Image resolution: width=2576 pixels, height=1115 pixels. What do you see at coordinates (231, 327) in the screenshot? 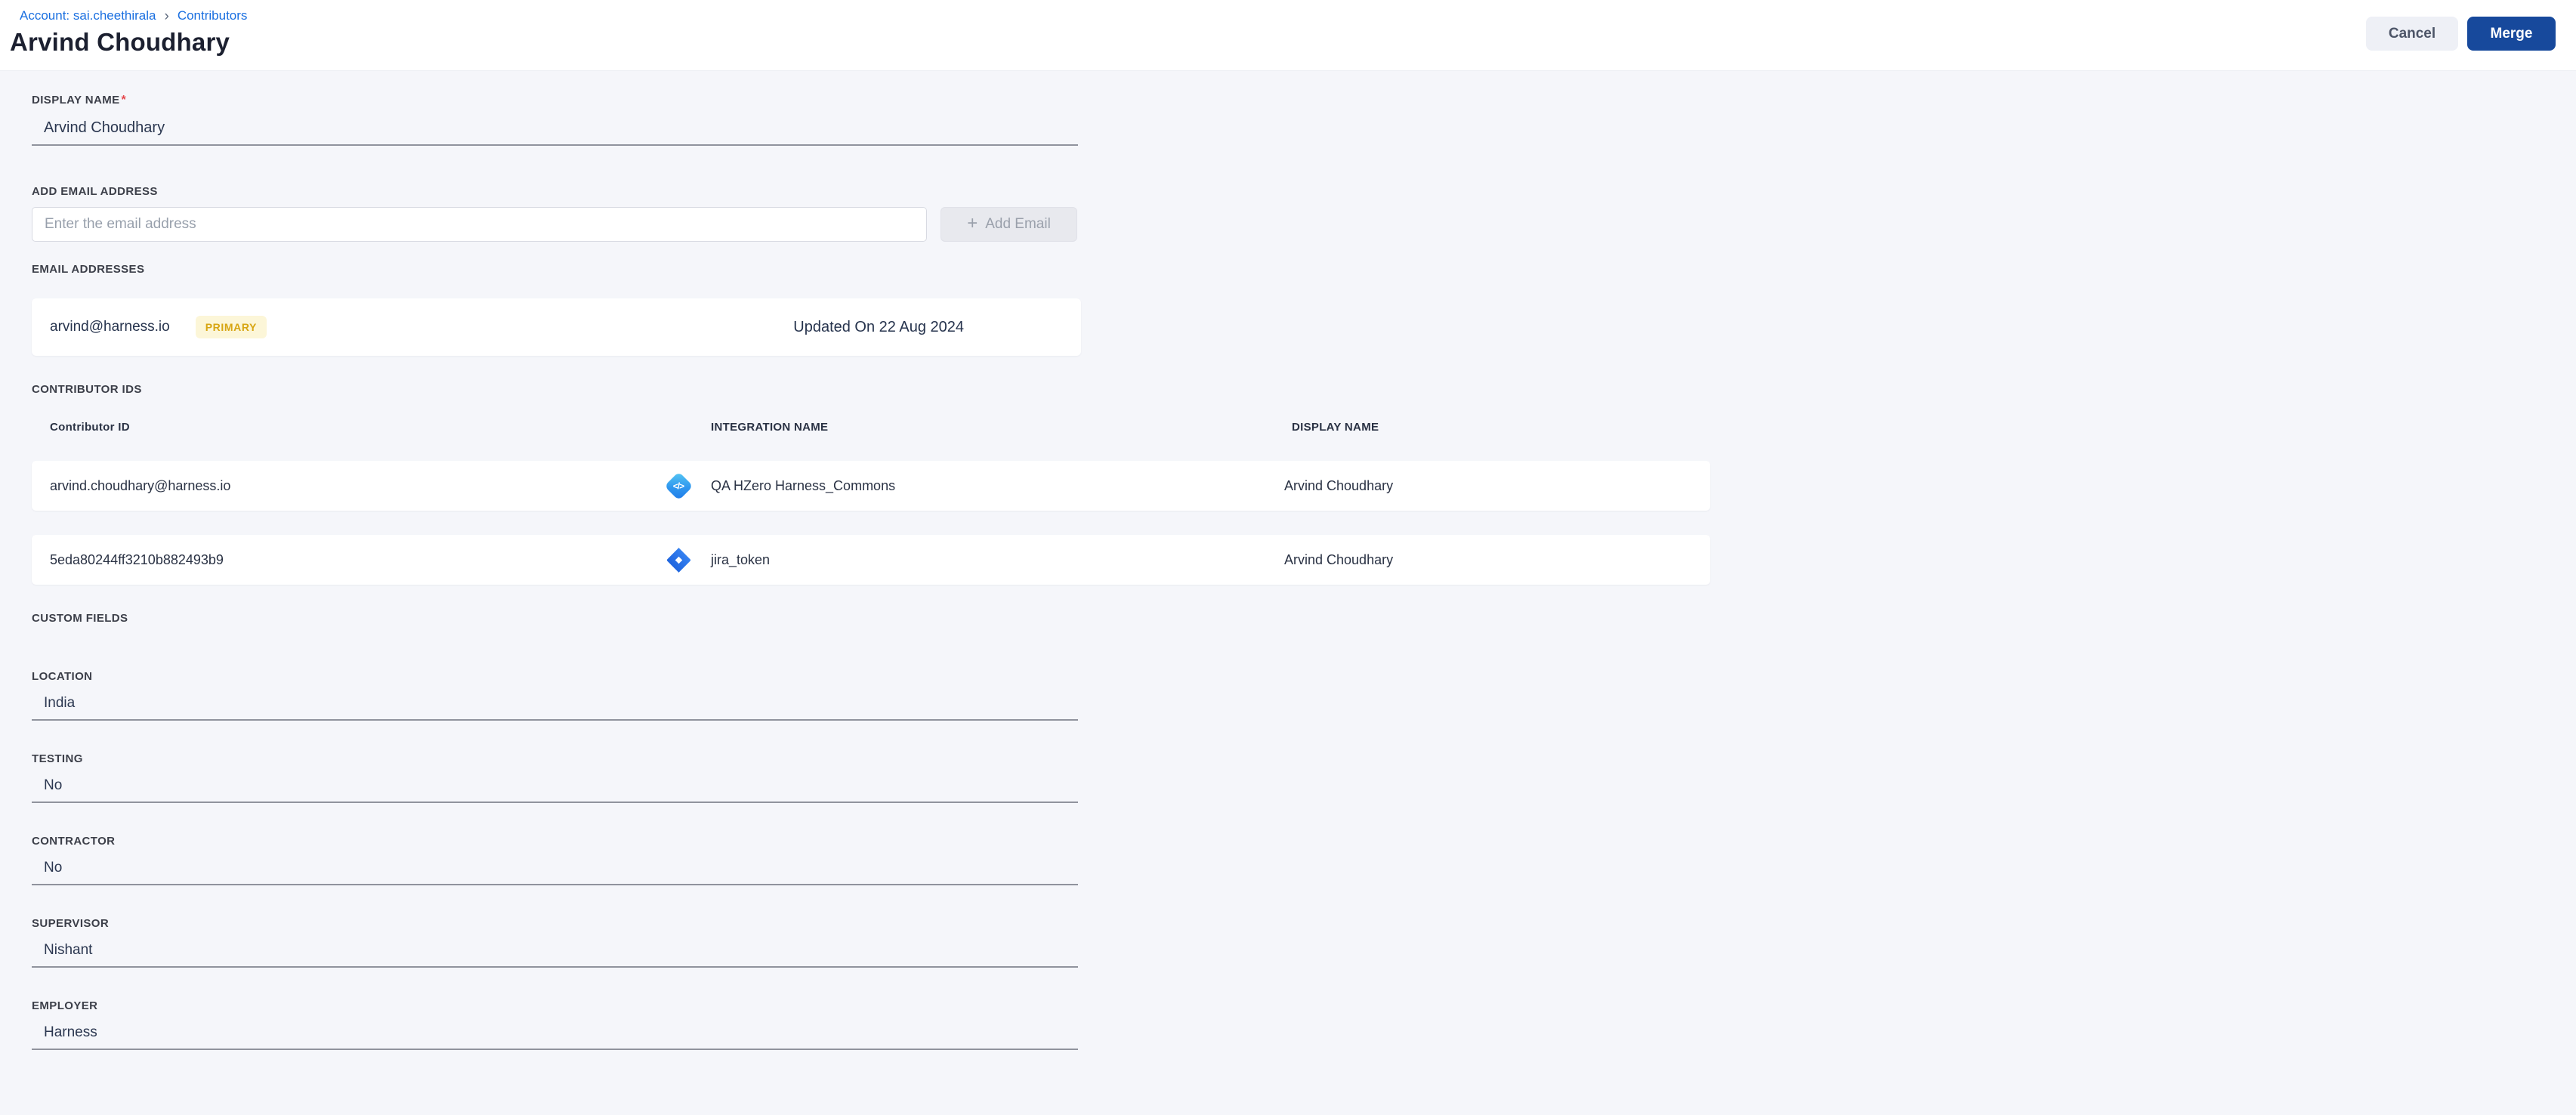
I see `primary-badge: PRIMARY` at bounding box center [231, 327].